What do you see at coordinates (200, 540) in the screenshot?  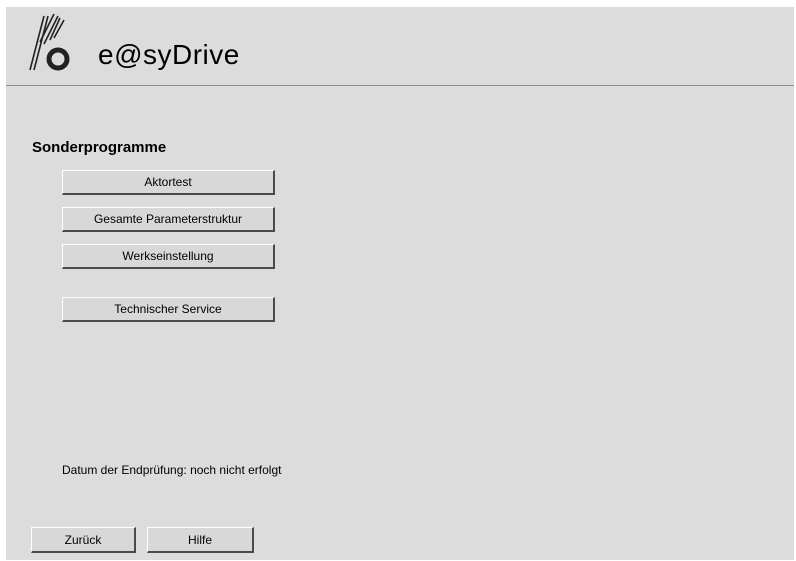 I see `help-button: Hilfe` at bounding box center [200, 540].